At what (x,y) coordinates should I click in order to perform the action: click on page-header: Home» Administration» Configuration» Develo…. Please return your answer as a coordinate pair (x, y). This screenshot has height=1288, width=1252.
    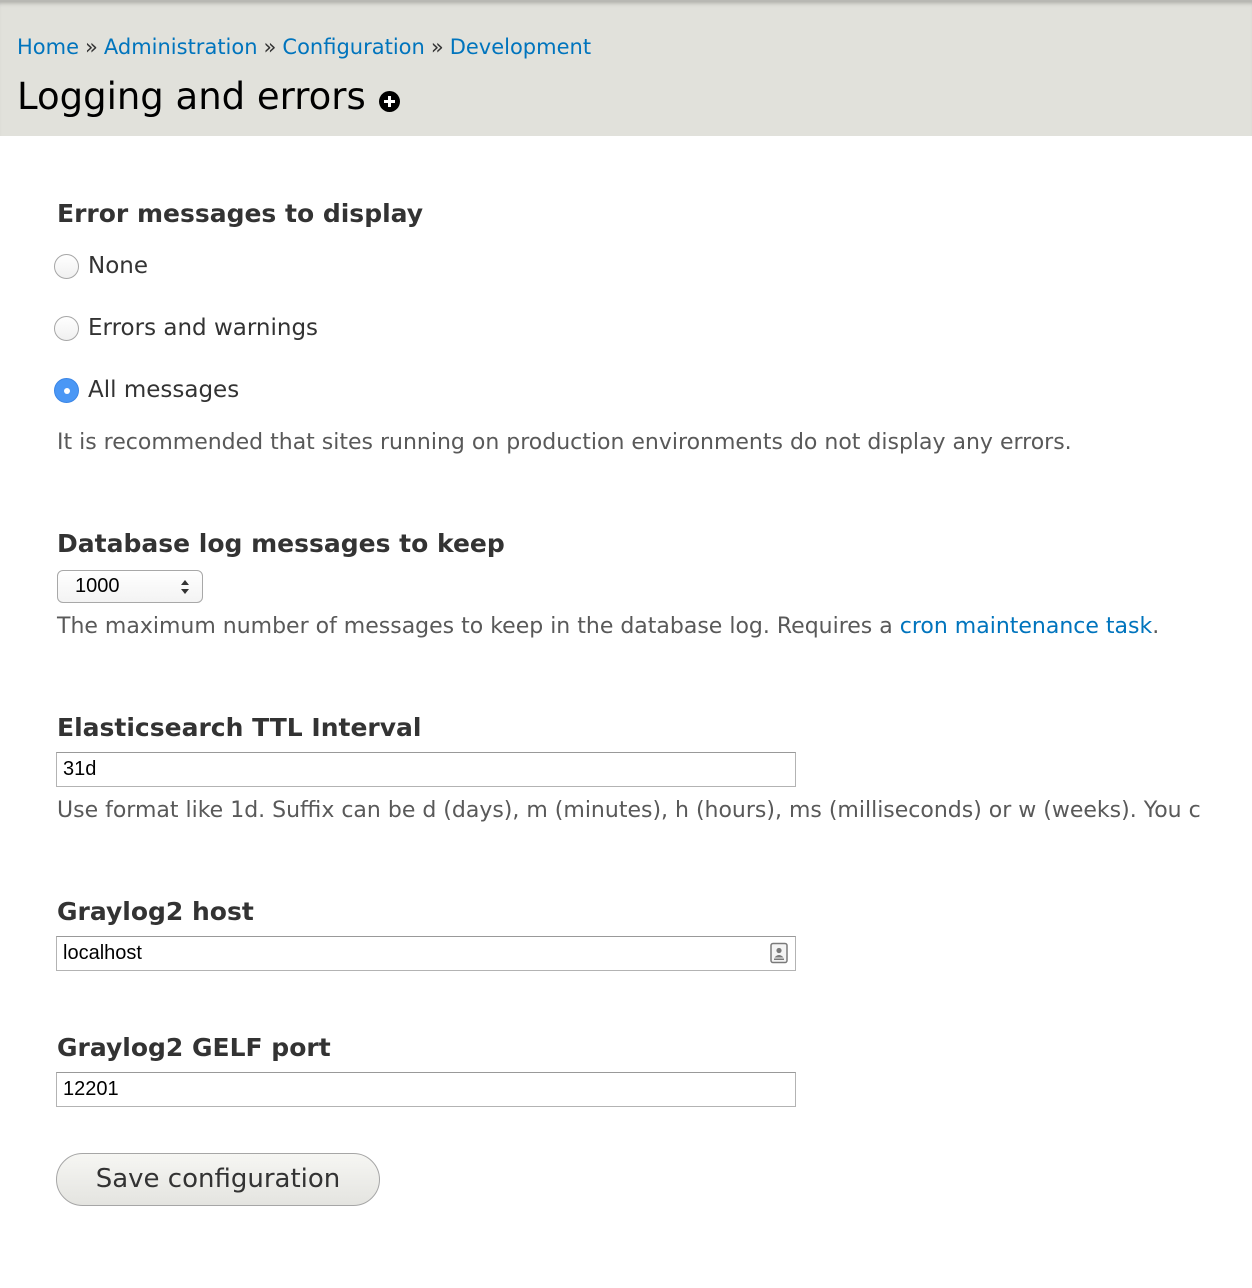
    Looking at the image, I should click on (626, 68).